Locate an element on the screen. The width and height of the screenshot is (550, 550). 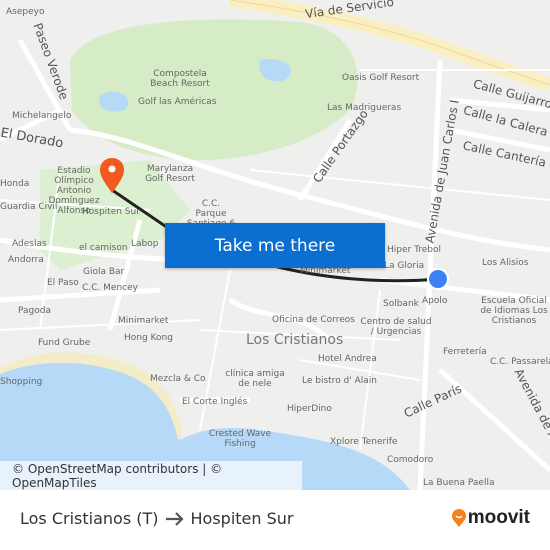
map-label: Honda is located at coordinates (15, 184).